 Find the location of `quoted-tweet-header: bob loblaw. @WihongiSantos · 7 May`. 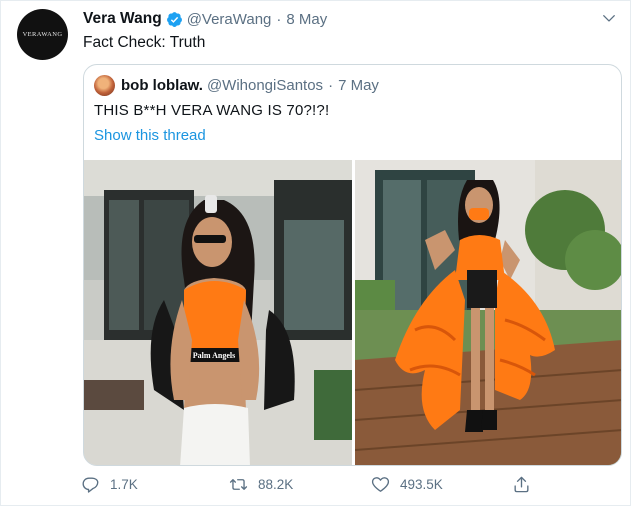

quoted-tweet-header: bob loblaw. @WihongiSantos · 7 May is located at coordinates (236, 85).